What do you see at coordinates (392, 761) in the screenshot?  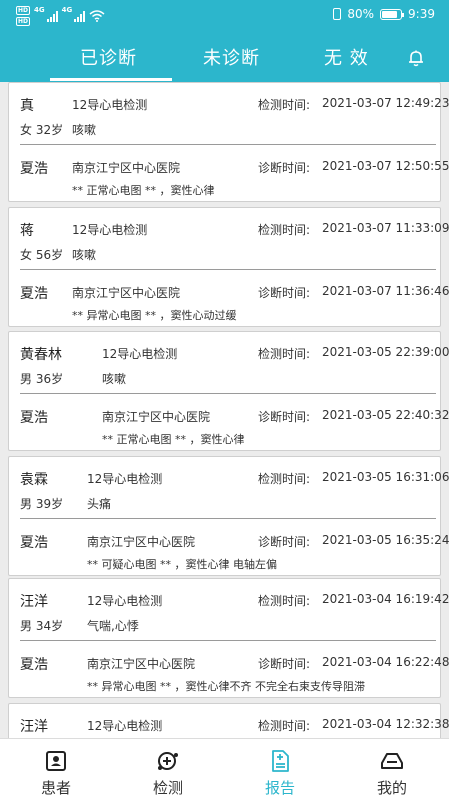 I see `mine-icon` at bounding box center [392, 761].